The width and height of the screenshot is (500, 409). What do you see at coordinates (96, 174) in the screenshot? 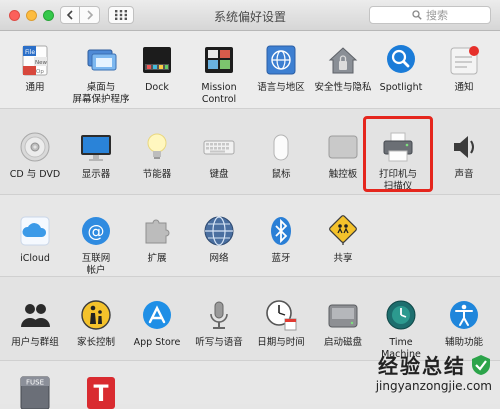
I see `pref-label: 显示器` at bounding box center [96, 174].